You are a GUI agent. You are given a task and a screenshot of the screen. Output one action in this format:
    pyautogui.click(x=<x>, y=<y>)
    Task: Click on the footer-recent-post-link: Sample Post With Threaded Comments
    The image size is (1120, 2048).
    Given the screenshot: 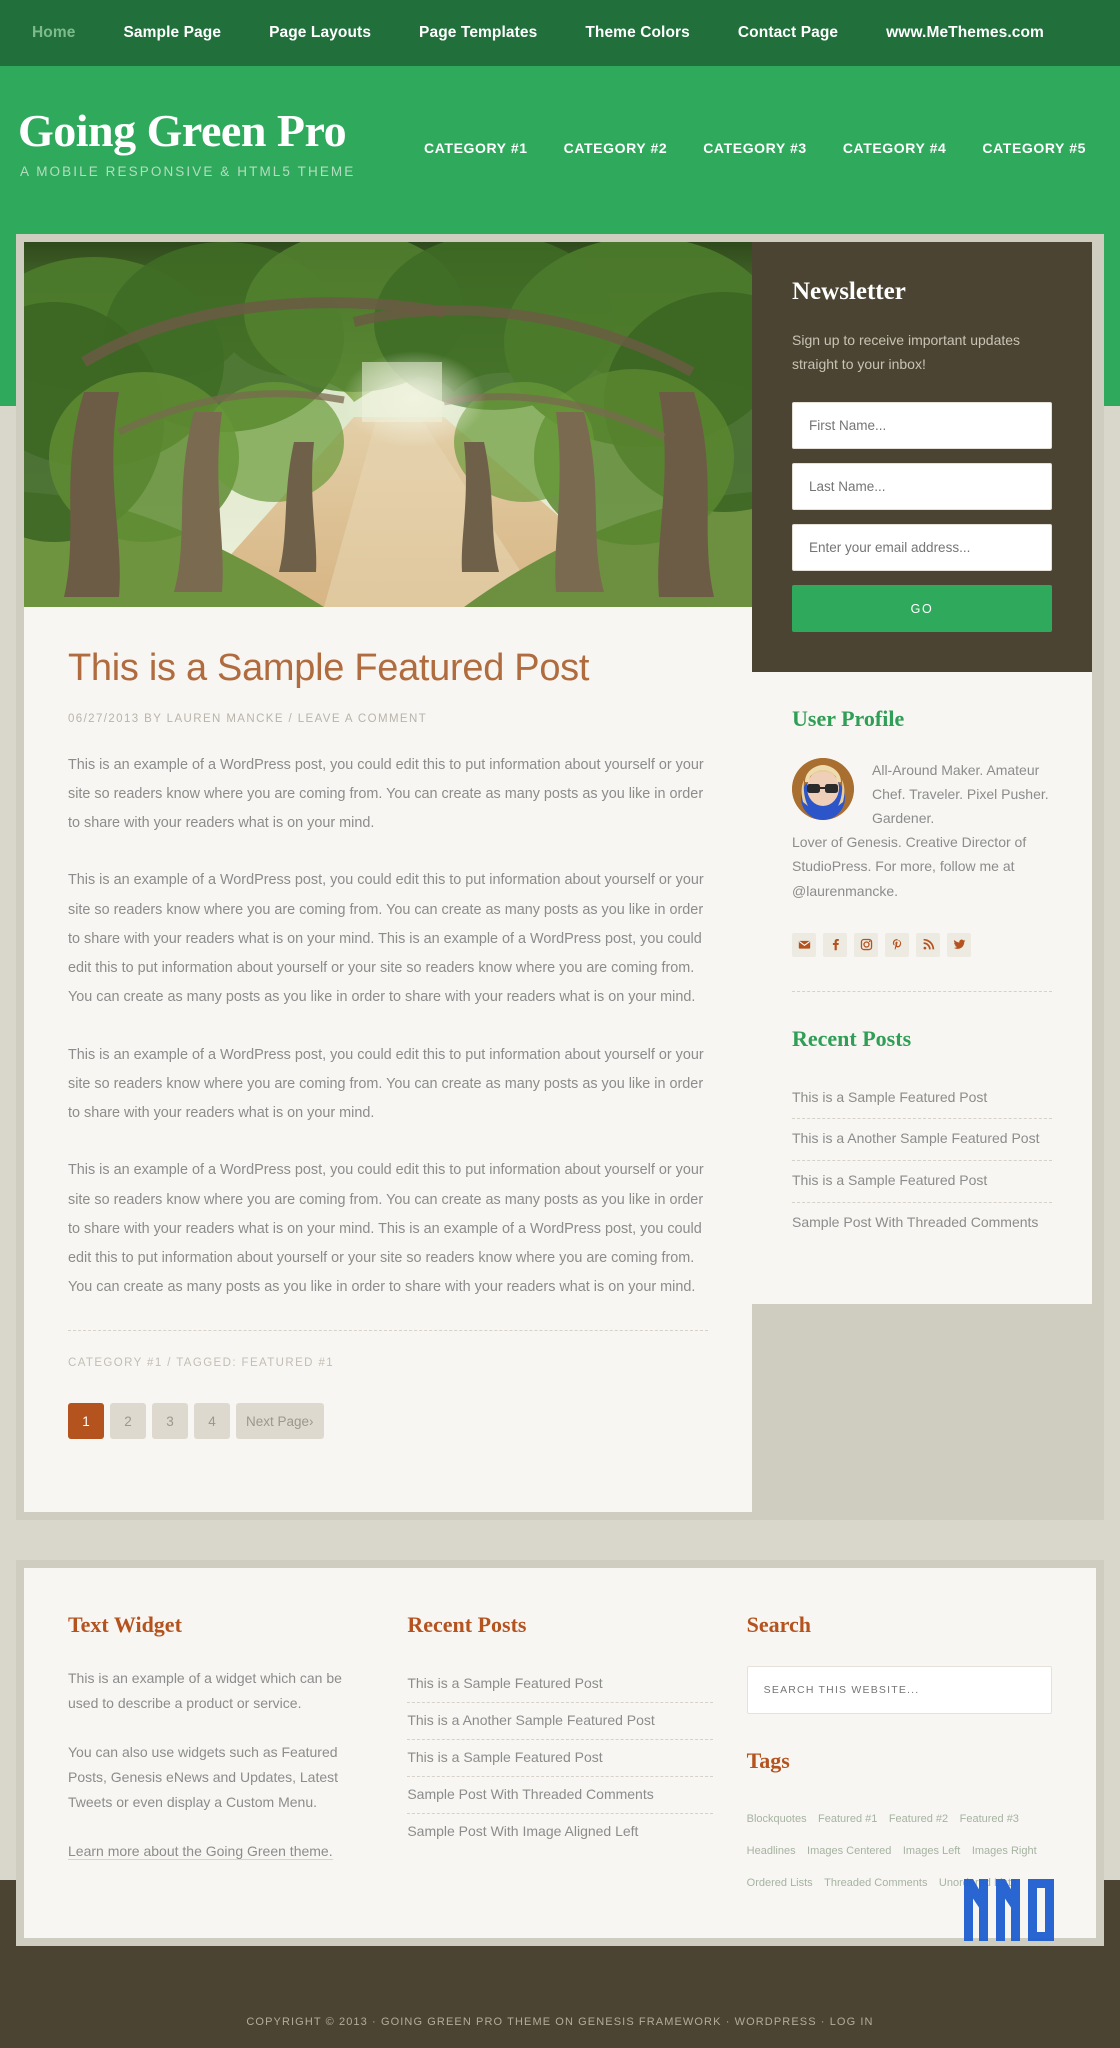 What is the action you would take?
    pyautogui.click(x=559, y=1795)
    